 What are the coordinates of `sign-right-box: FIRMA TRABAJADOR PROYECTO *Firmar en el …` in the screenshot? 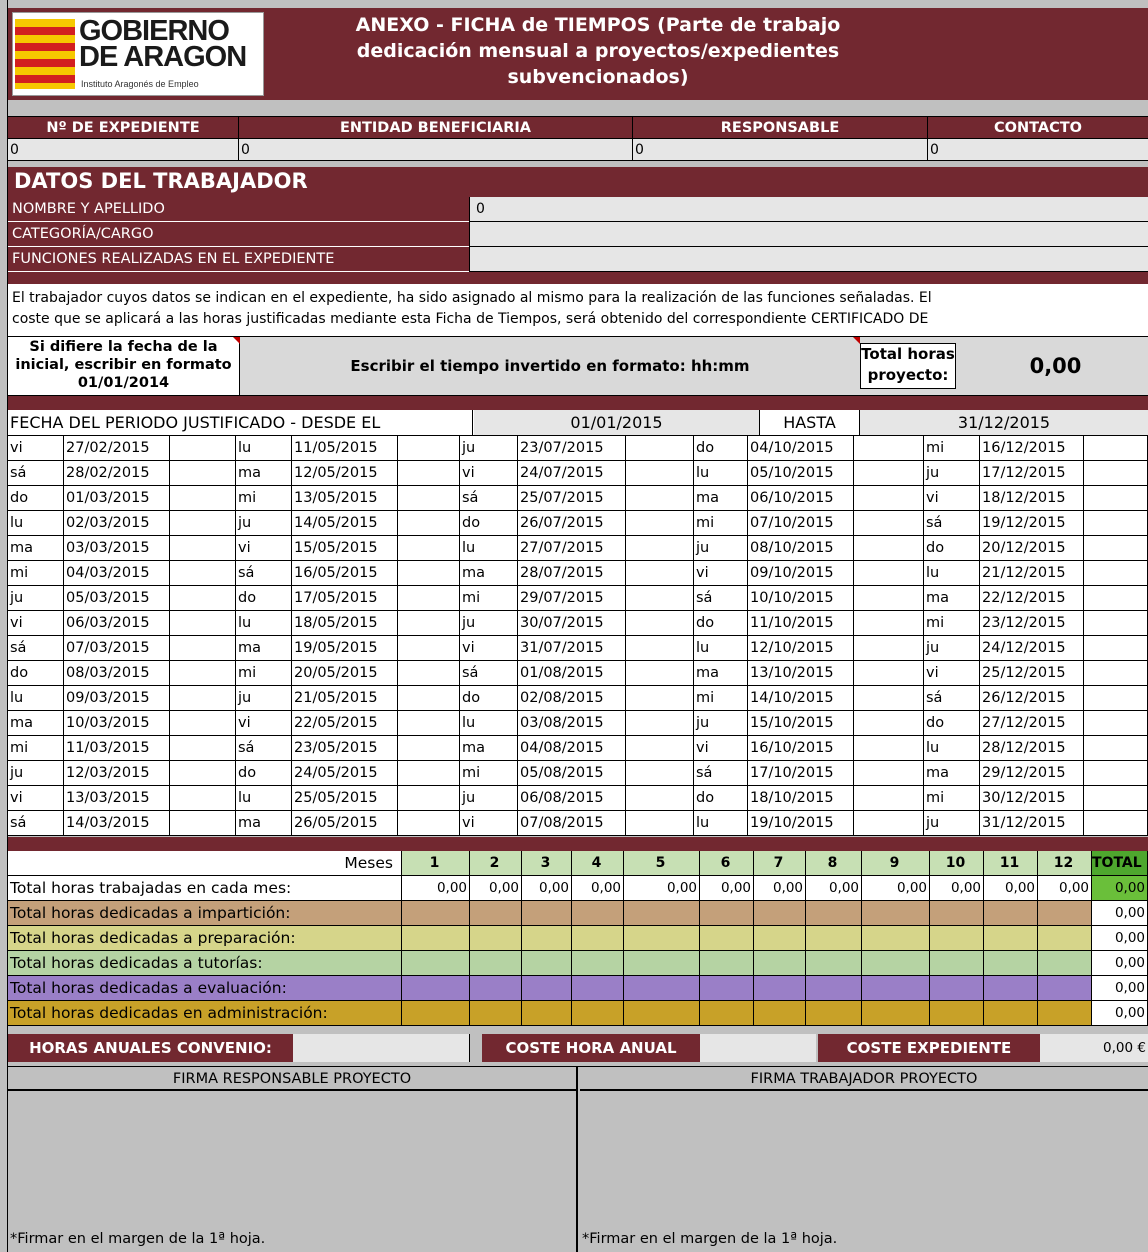 It's located at (864, 1159).